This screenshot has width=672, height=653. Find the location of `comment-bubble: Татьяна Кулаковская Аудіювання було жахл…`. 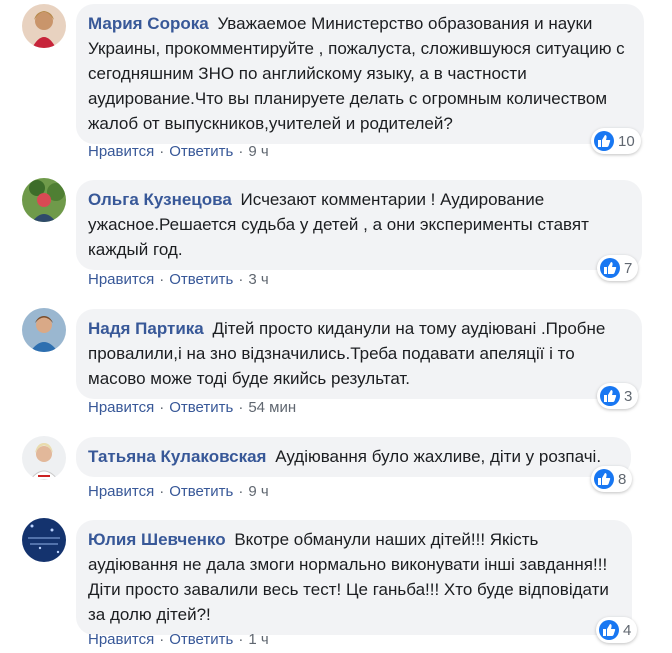

comment-bubble: Татьяна Кулаковская Аудіювання було жахл… is located at coordinates (353, 457).